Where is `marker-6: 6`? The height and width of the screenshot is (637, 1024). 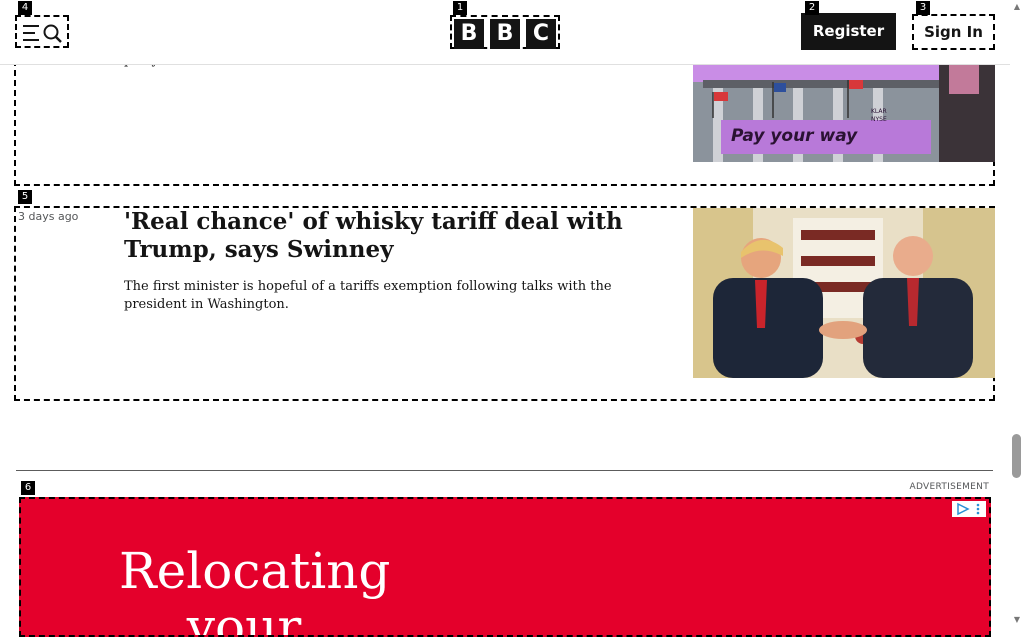
marker-6: 6 is located at coordinates (28, 488).